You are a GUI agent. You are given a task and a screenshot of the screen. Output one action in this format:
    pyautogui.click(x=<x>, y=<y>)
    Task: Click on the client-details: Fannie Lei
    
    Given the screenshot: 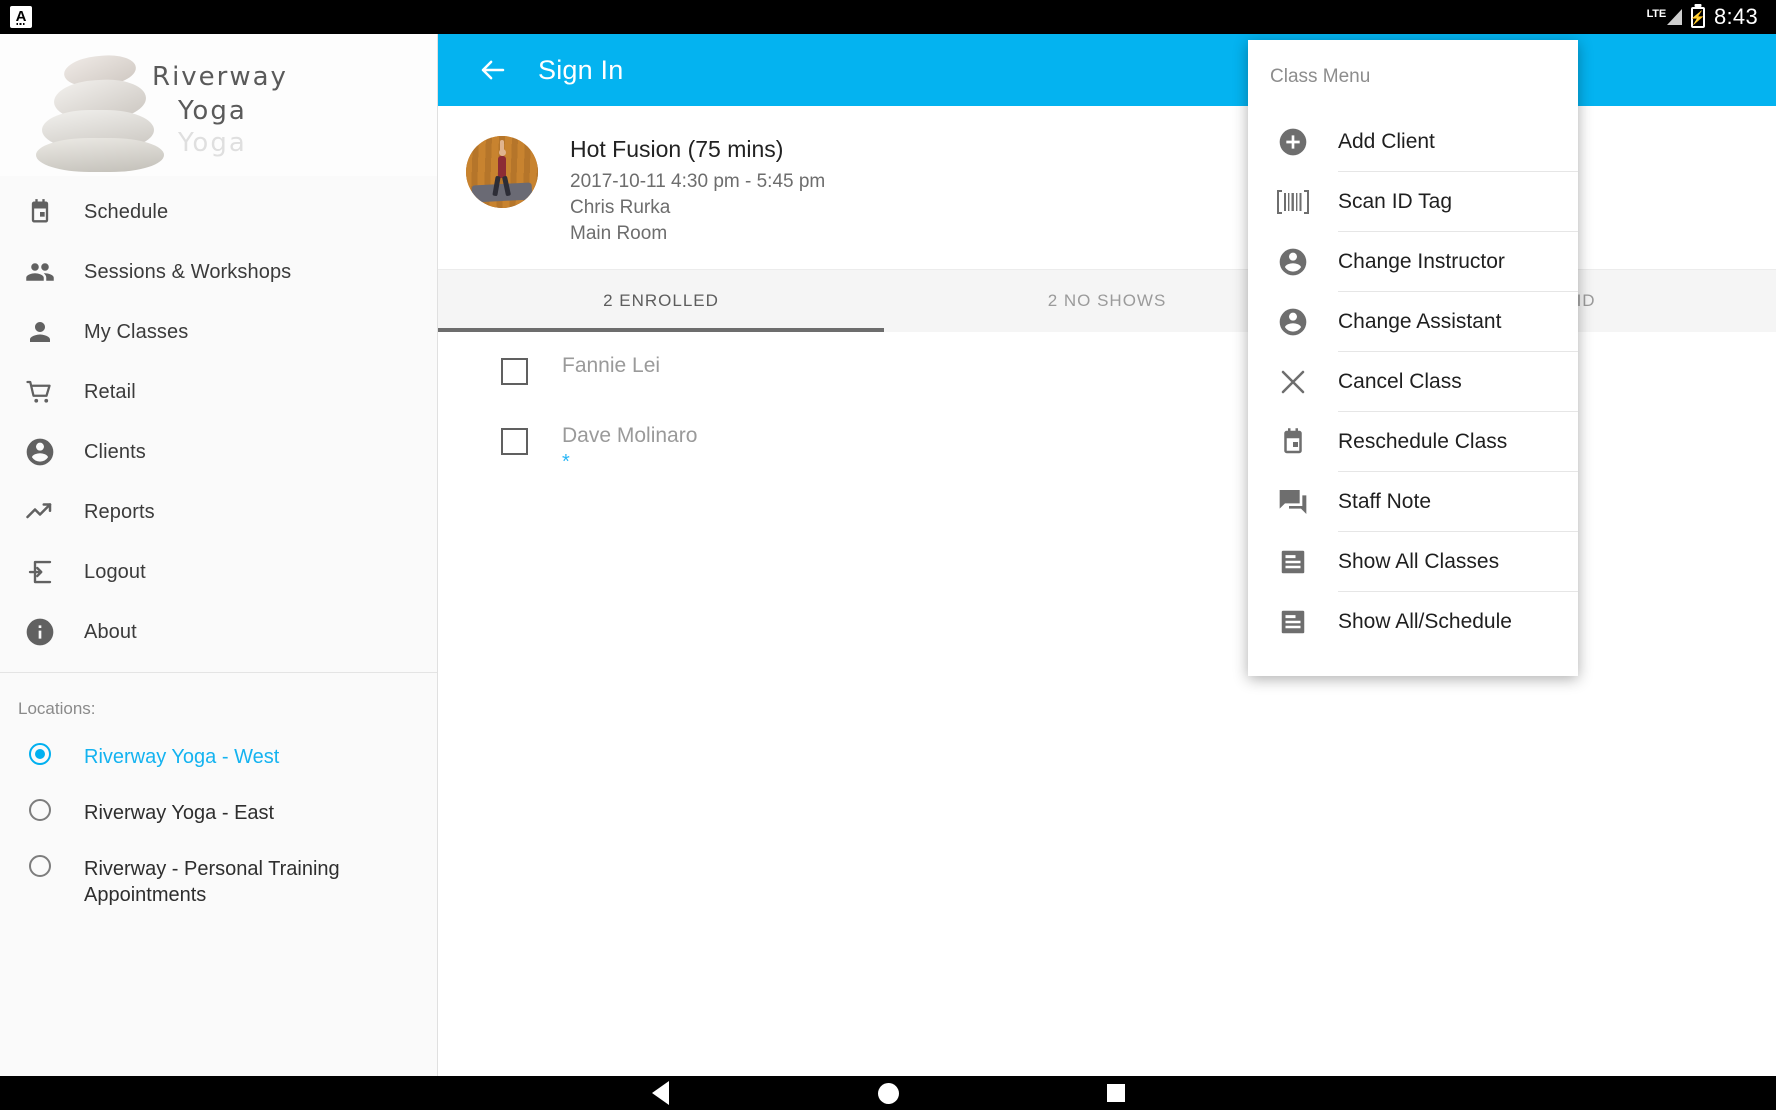 What is the action you would take?
    pyautogui.click(x=1169, y=355)
    